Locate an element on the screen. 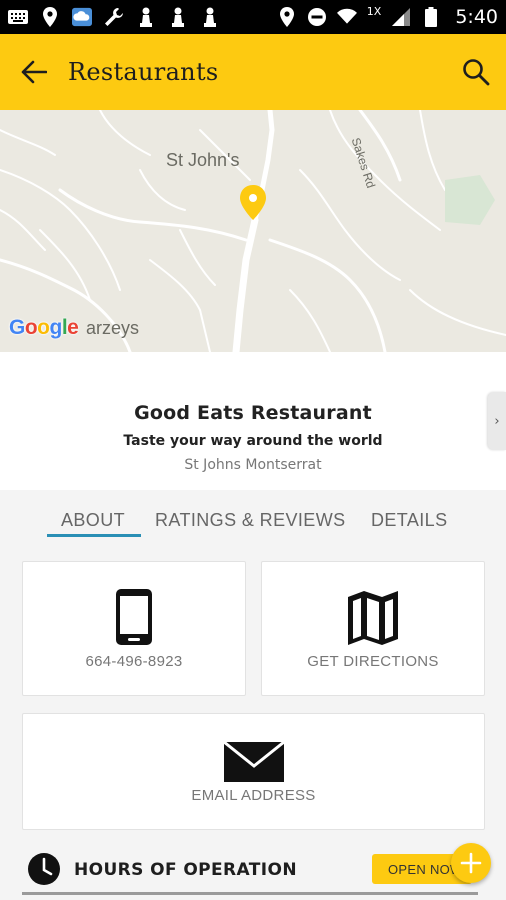 Image resolution: width=506 pixels, height=900 pixels. hours-of-operation-header: HOURS OF OPERATION OPEN NOW is located at coordinates (253, 873).